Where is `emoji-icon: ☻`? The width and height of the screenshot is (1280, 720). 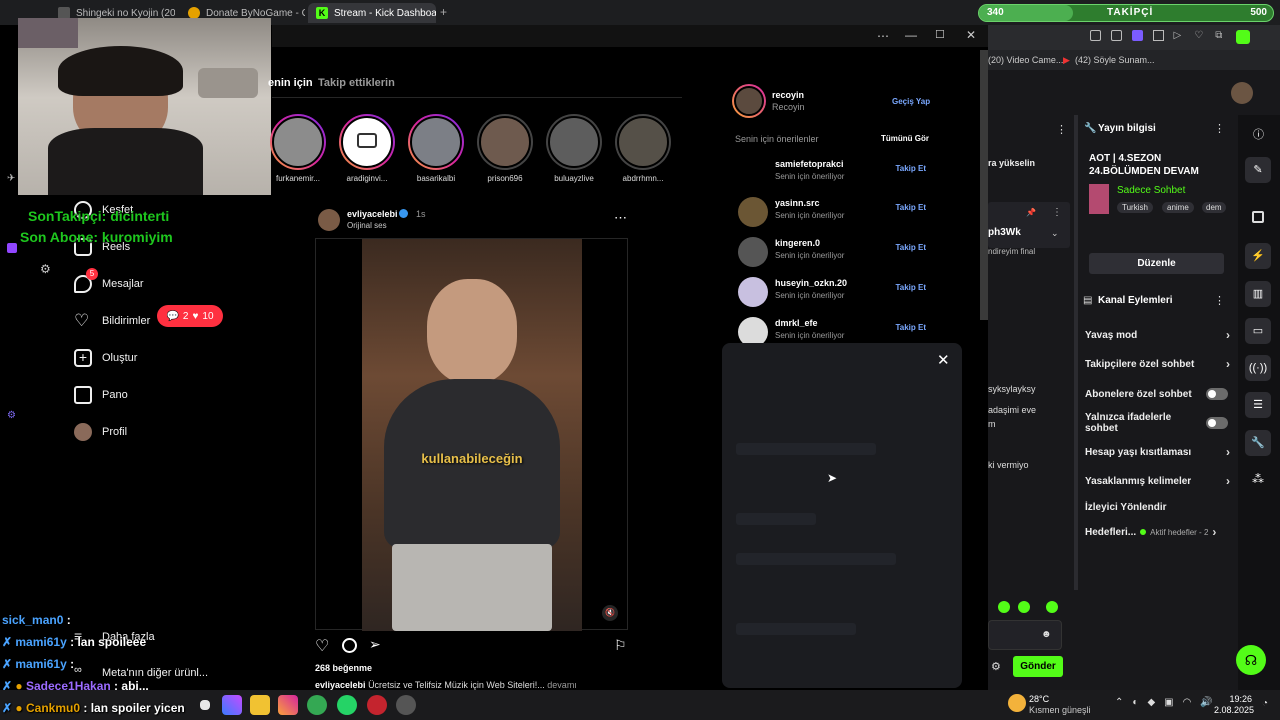
emoji-icon: ☻ is located at coordinates (1046, 634).